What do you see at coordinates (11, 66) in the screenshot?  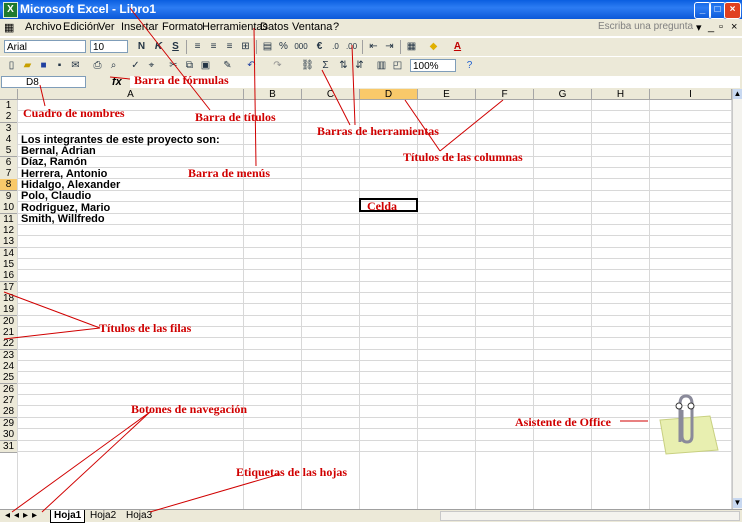 I see `new-icon: ▯` at bounding box center [11, 66].